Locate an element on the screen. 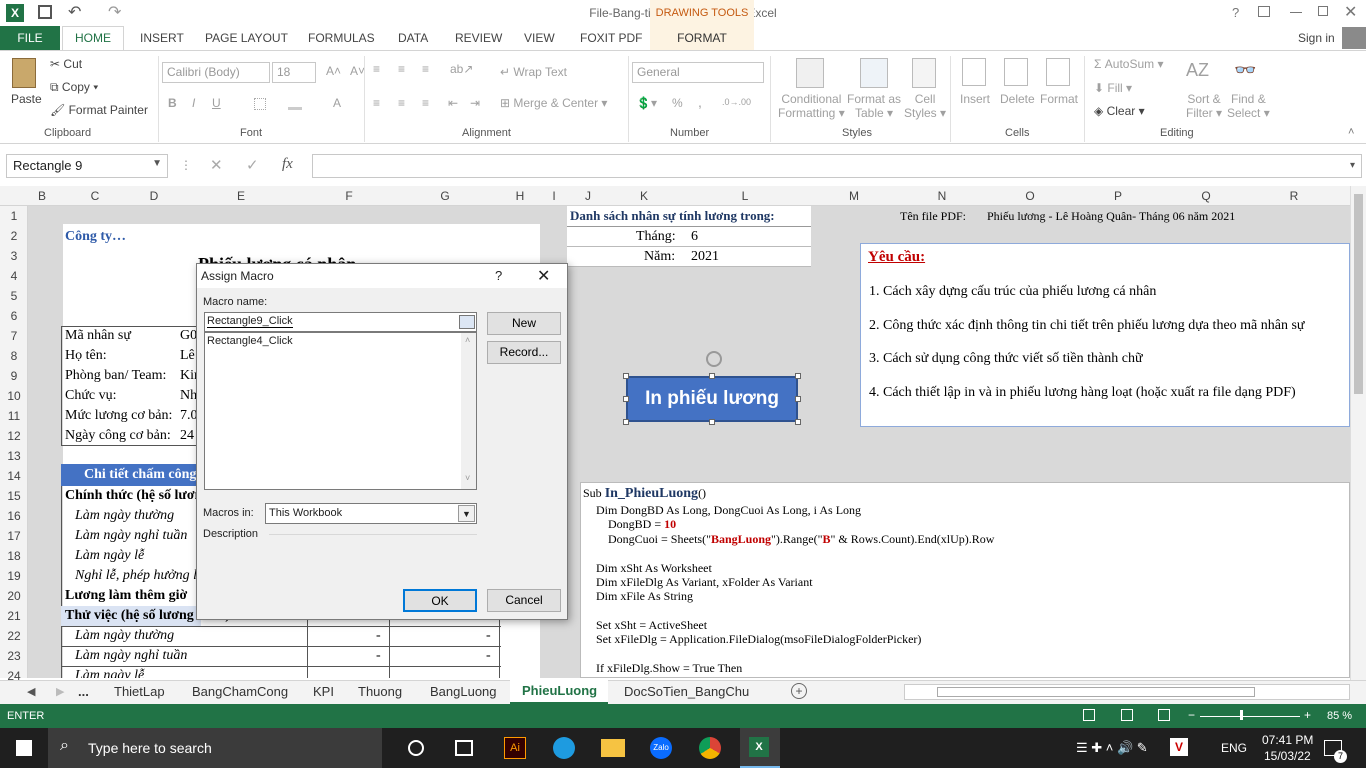 The height and width of the screenshot is (768, 1366). list-scrollbar: ˄ ˅ is located at coordinates (468, 411).